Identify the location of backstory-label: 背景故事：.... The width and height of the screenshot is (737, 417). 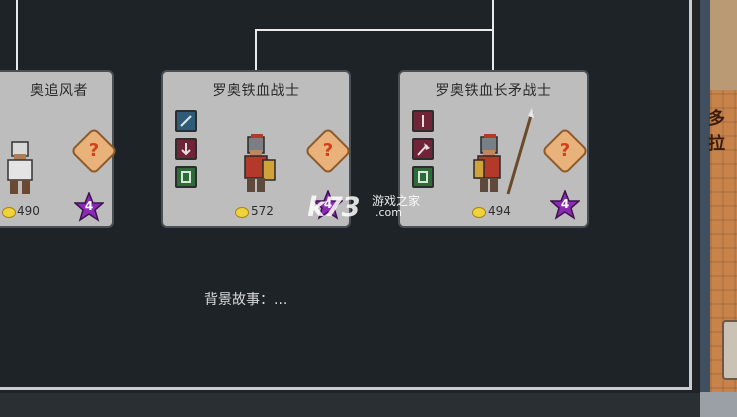
(246, 300).